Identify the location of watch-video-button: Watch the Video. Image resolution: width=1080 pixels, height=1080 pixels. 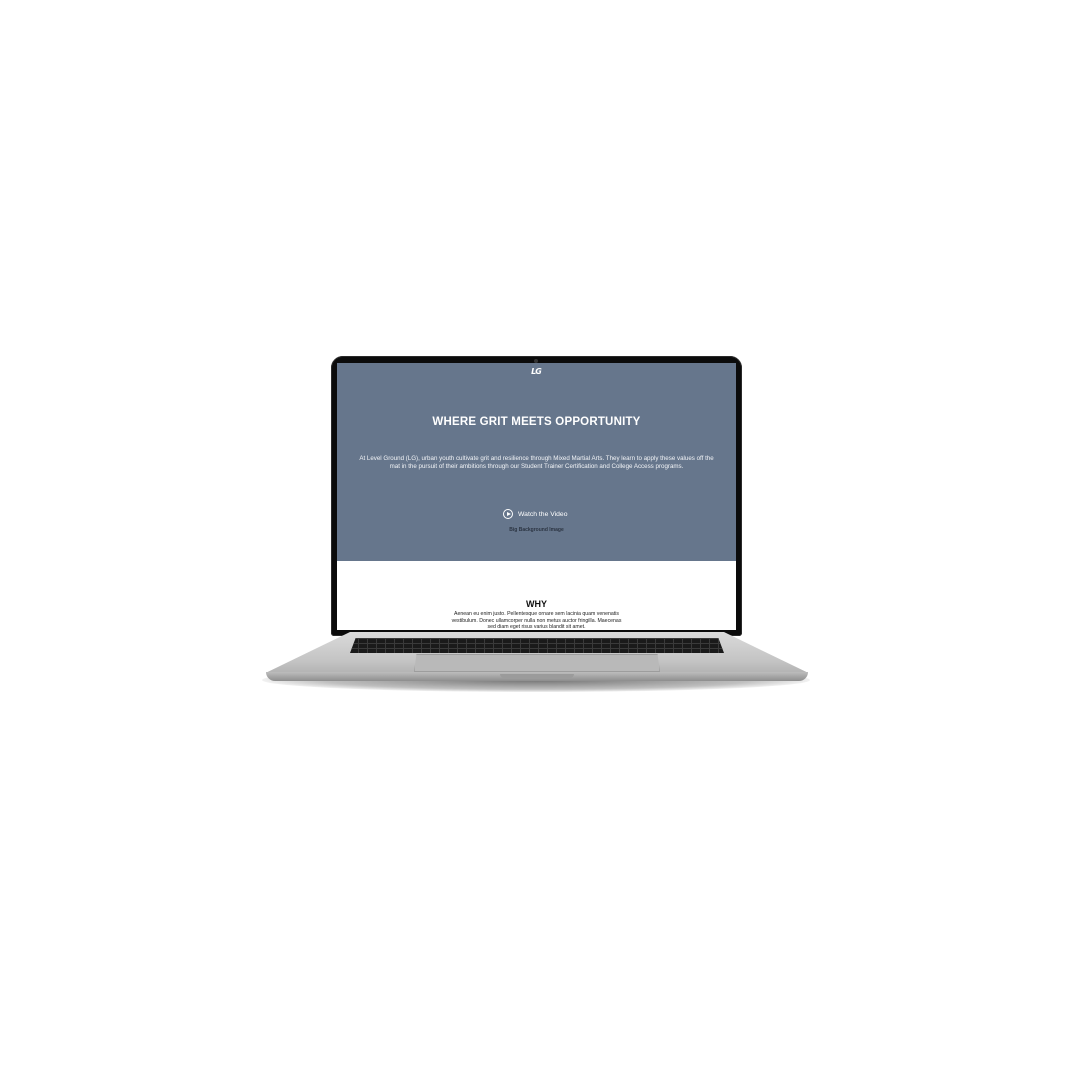
(535, 514).